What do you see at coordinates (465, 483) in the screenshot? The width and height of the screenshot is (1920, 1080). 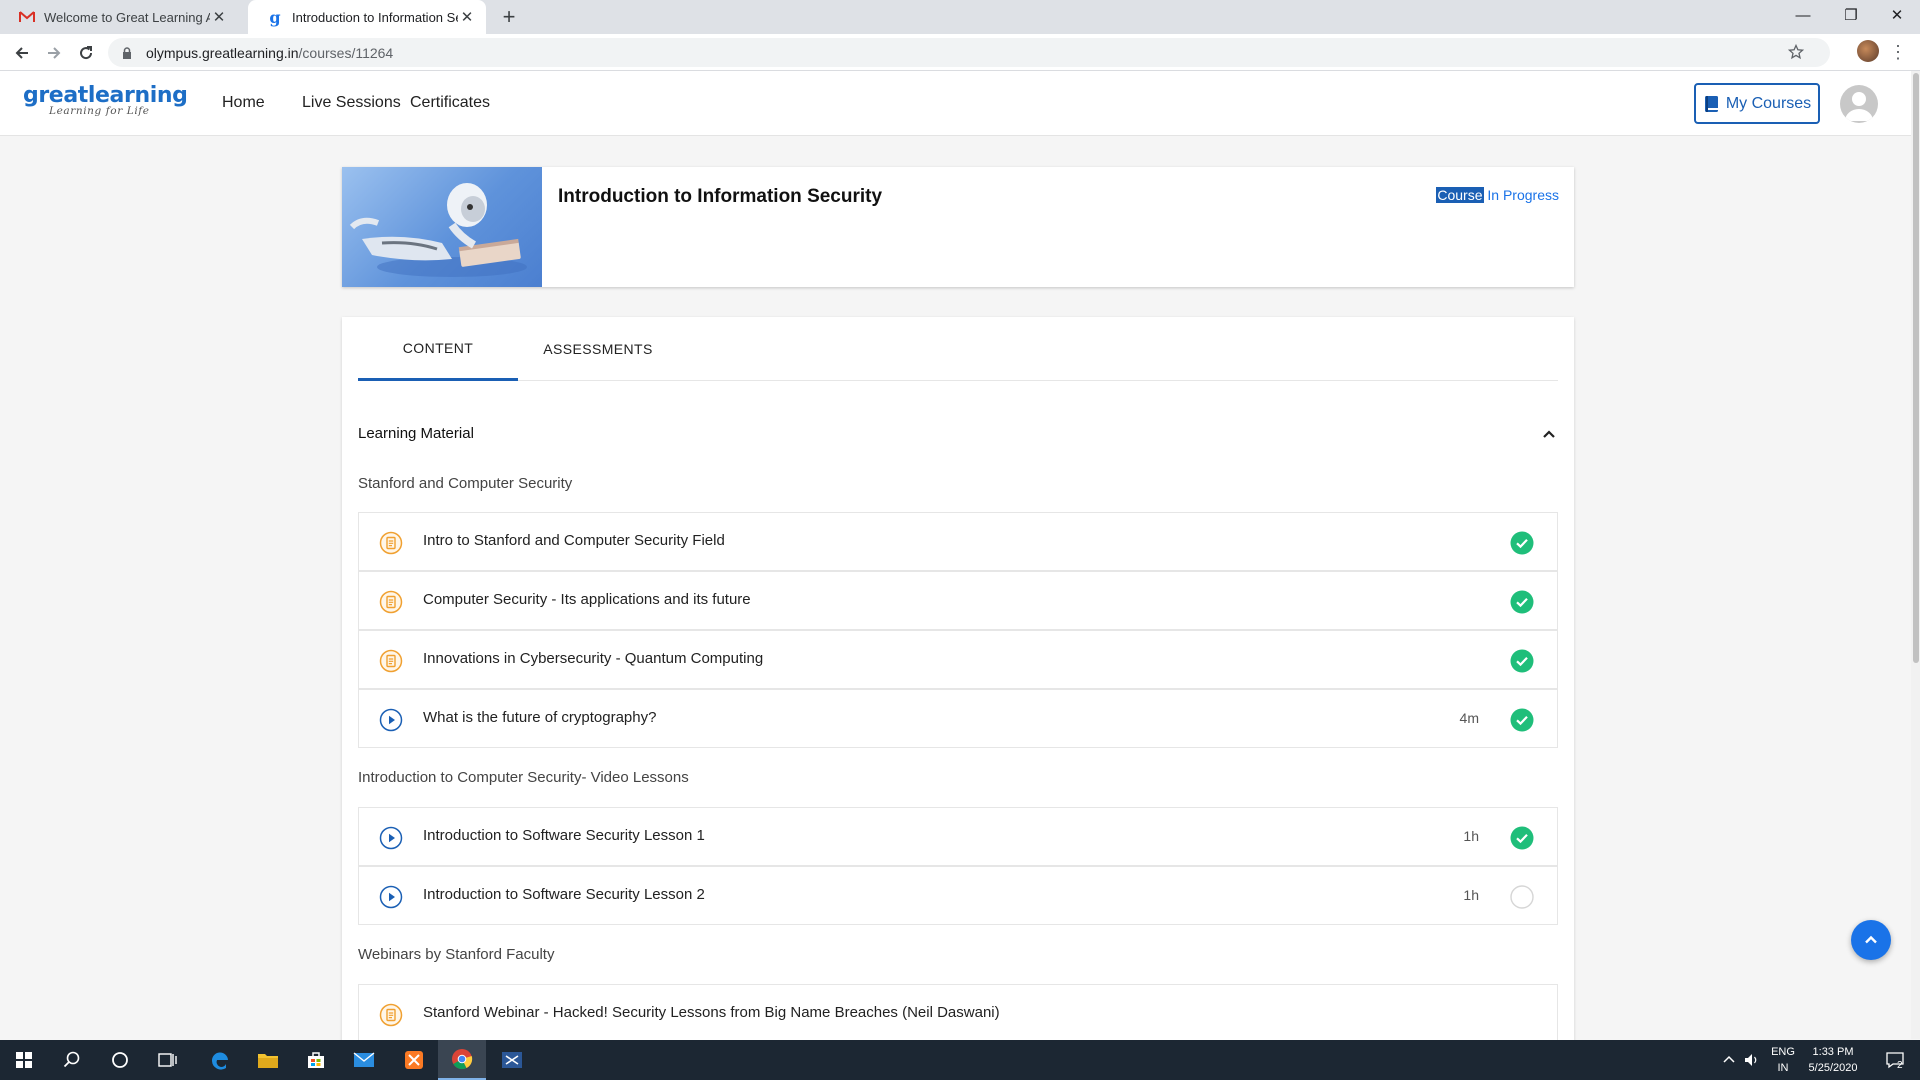 I see `group-title: Stanford and Computer Security` at bounding box center [465, 483].